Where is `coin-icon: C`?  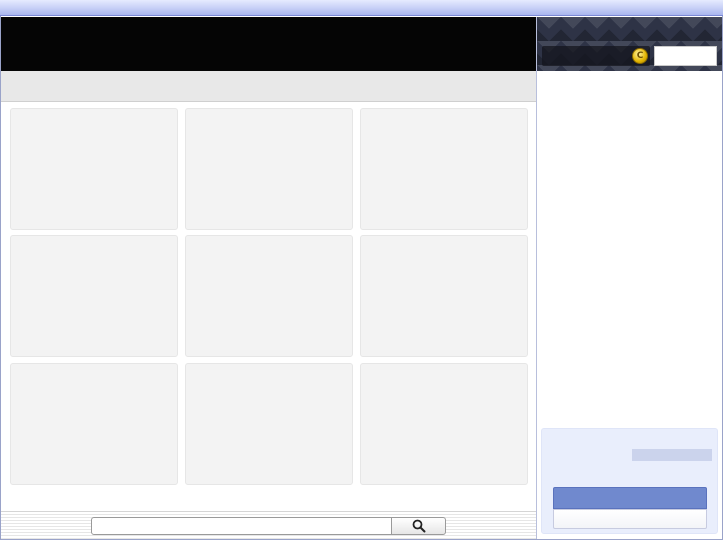
coin-icon: C is located at coordinates (640, 56).